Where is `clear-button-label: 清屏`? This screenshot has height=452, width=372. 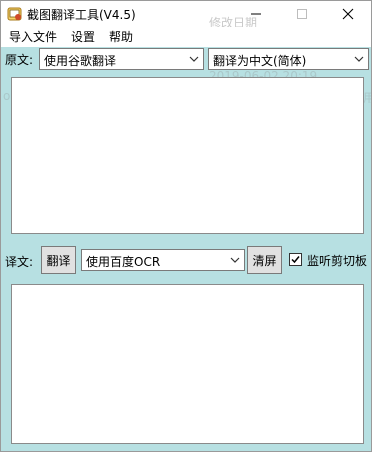 clear-button-label: 清屏 is located at coordinates (264, 260).